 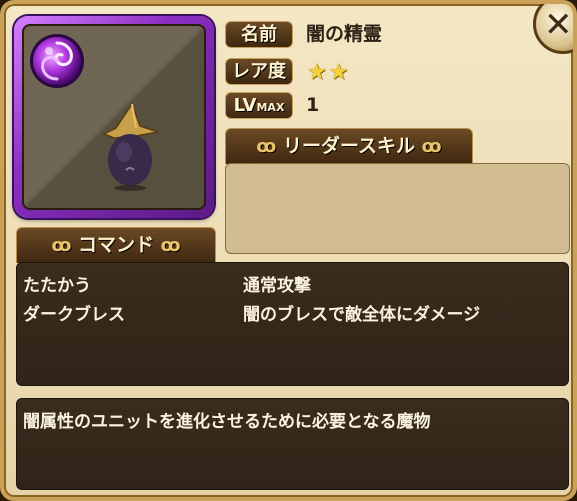 I want to click on monster-portrait-frame, so click(x=114, y=117).